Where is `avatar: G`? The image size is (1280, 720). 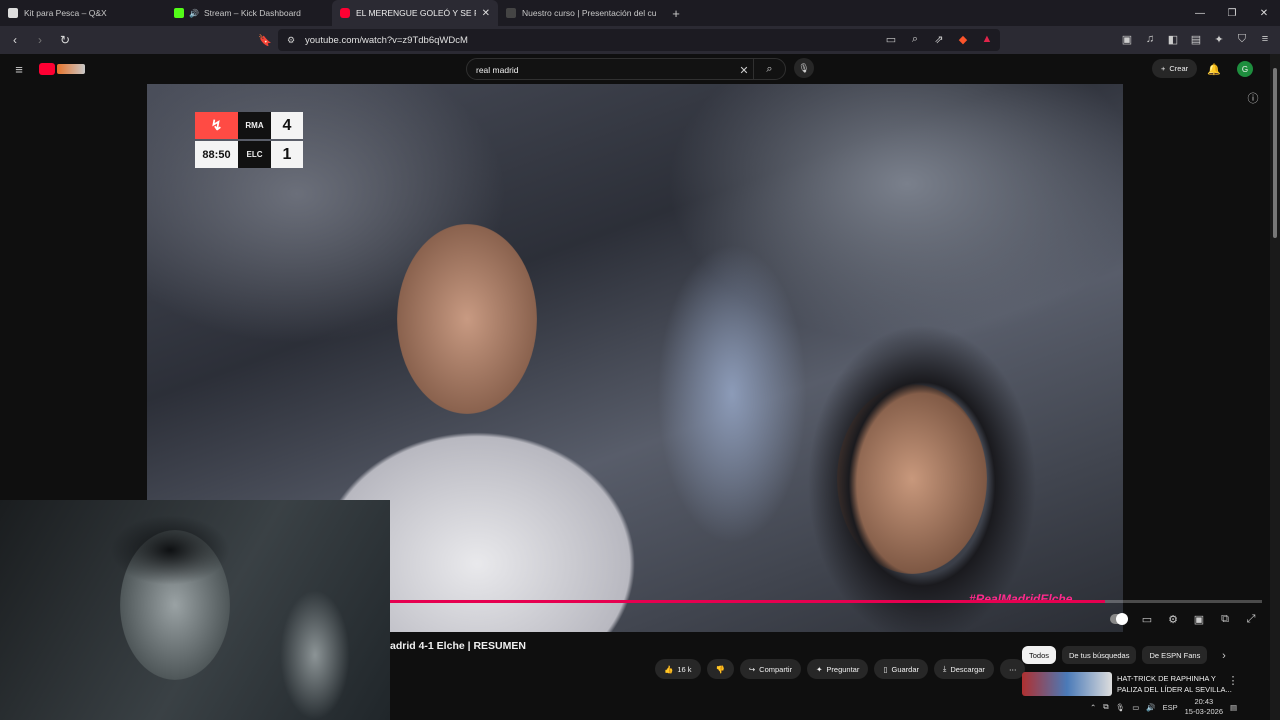
avatar: G is located at coordinates (1245, 69).